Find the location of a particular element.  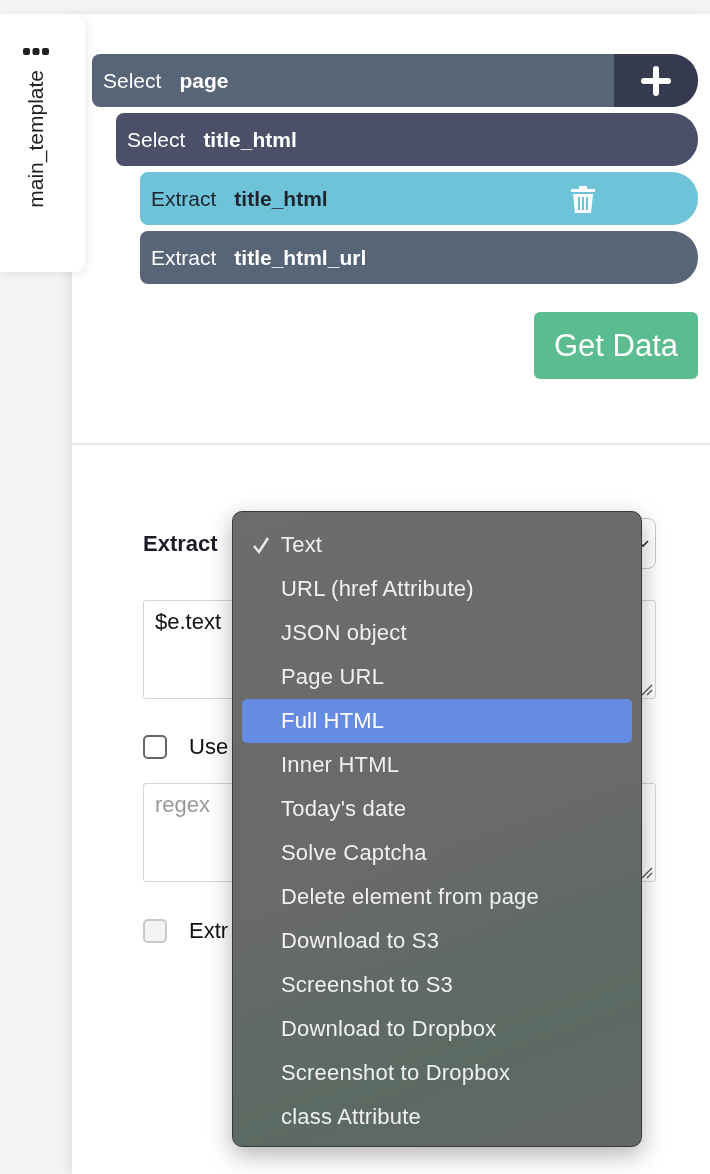

checkbox is located at coordinates (155, 747).